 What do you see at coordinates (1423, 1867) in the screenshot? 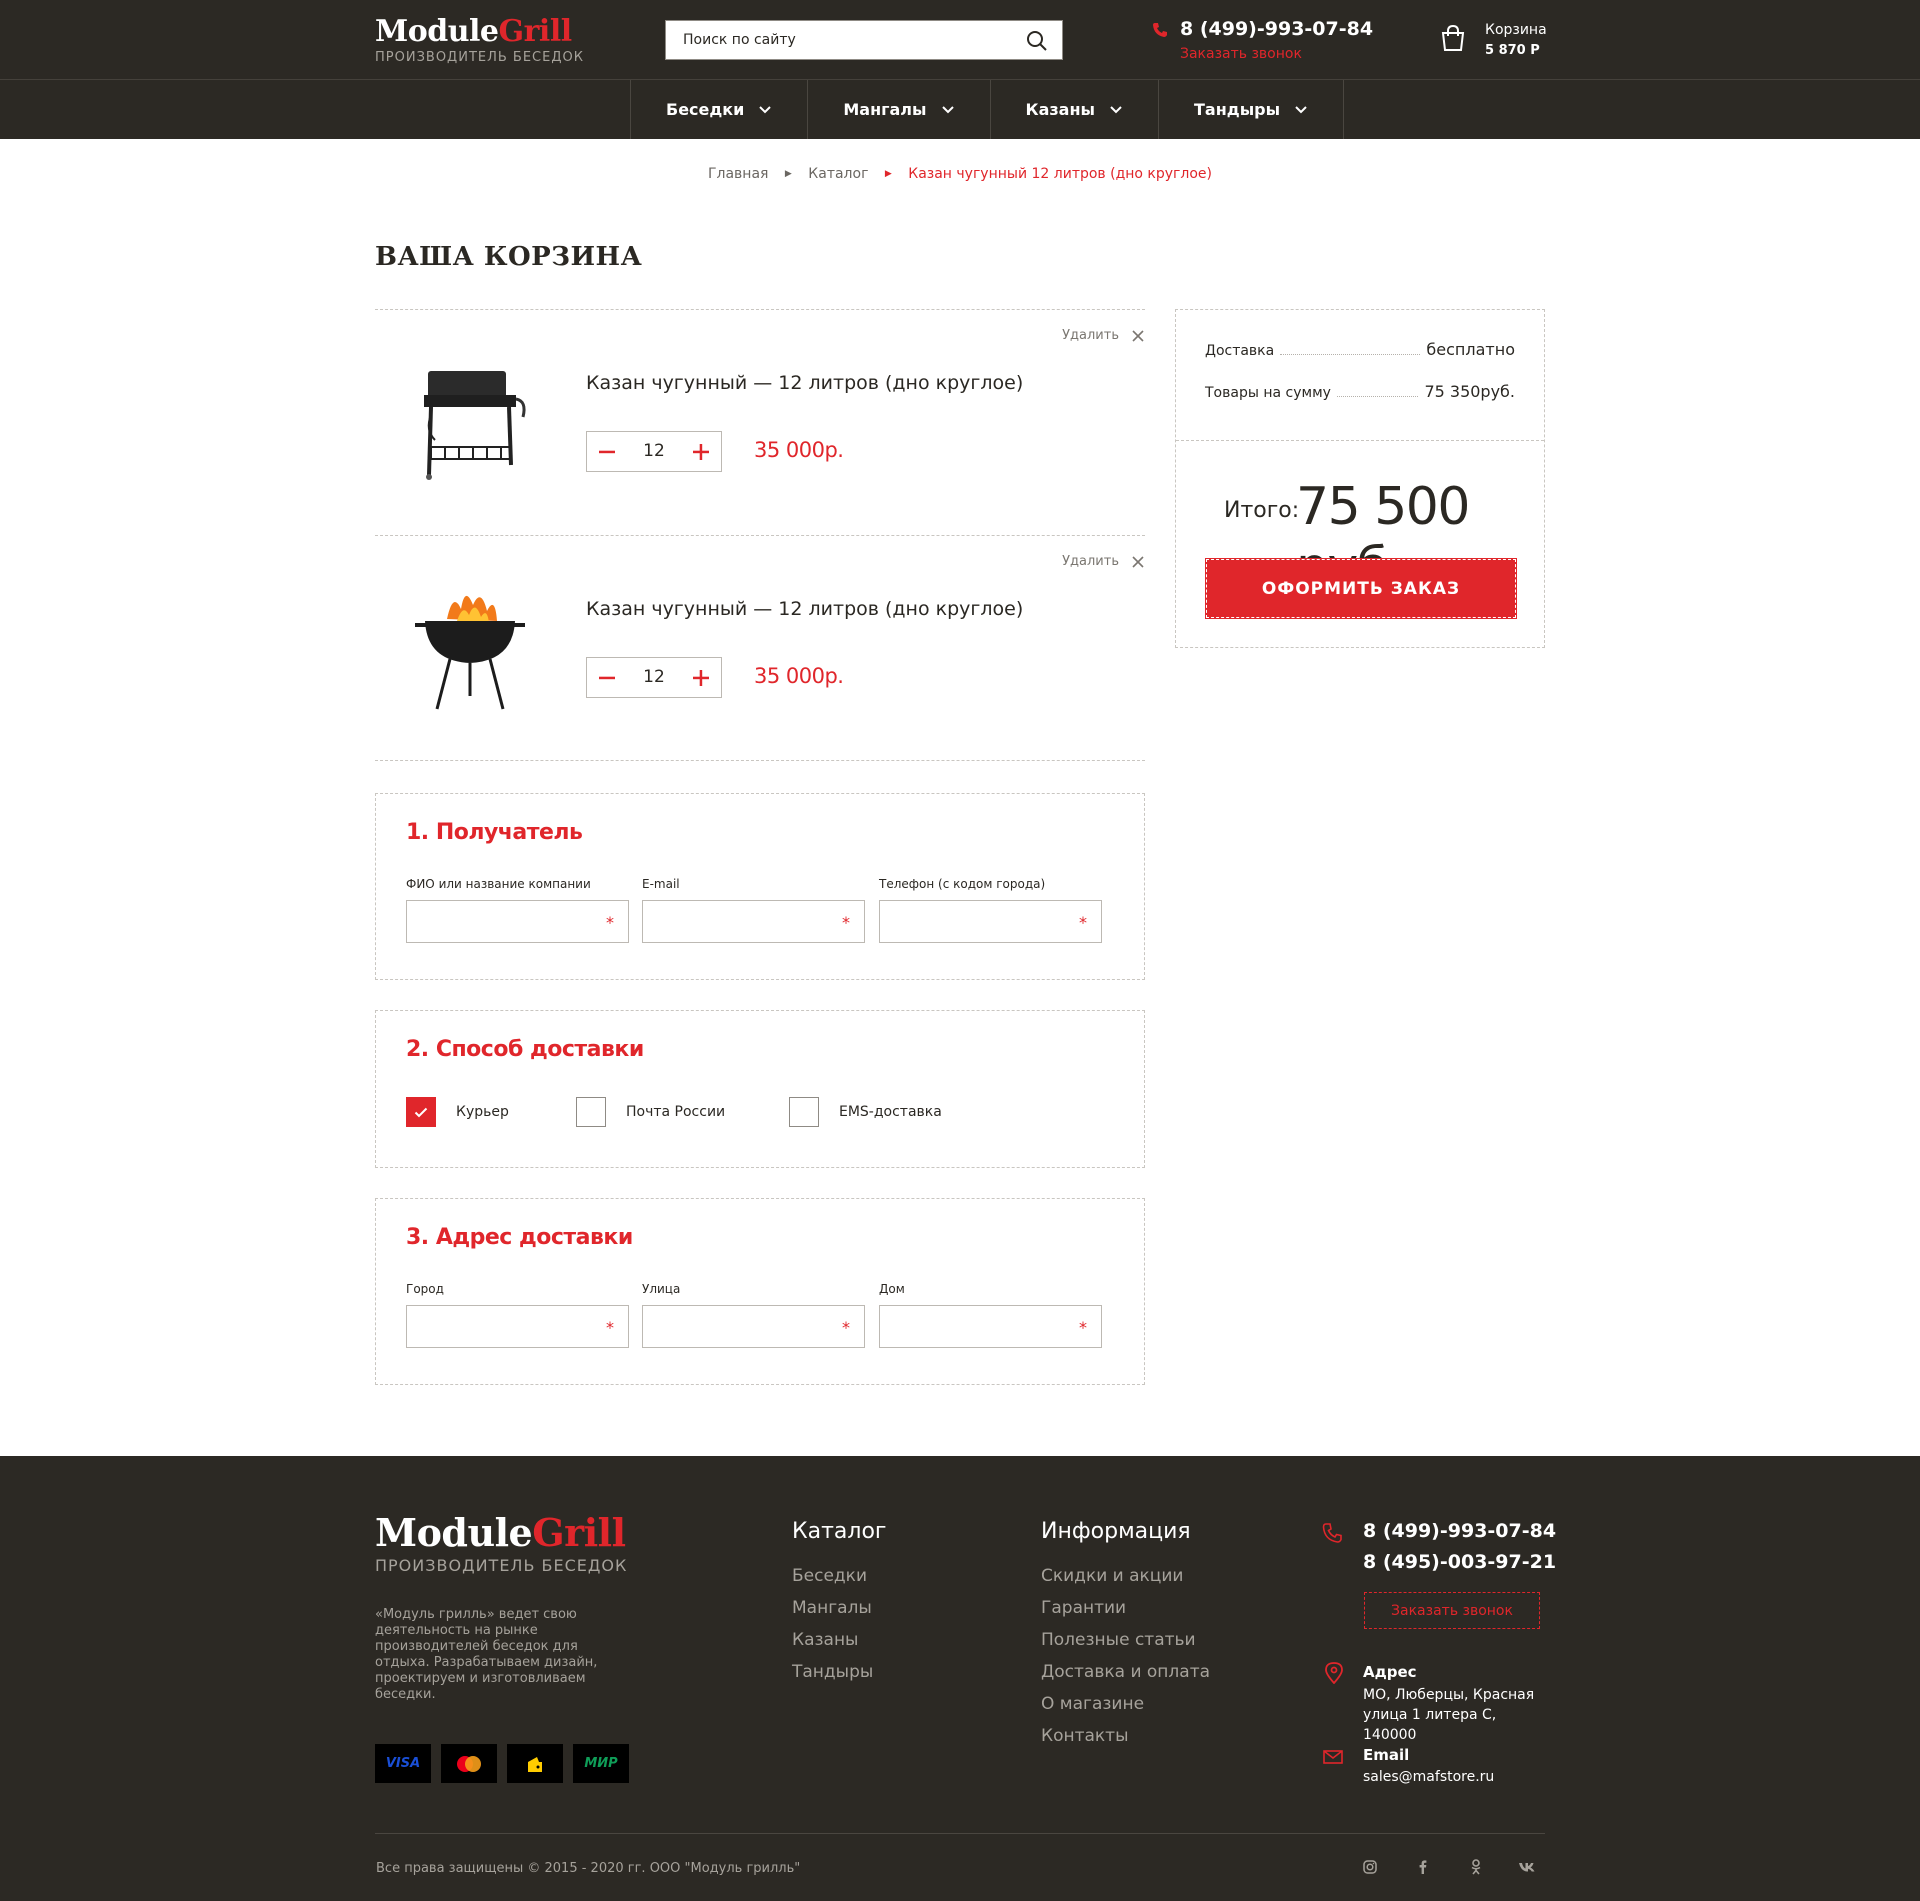
I see `facebook-icon` at bounding box center [1423, 1867].